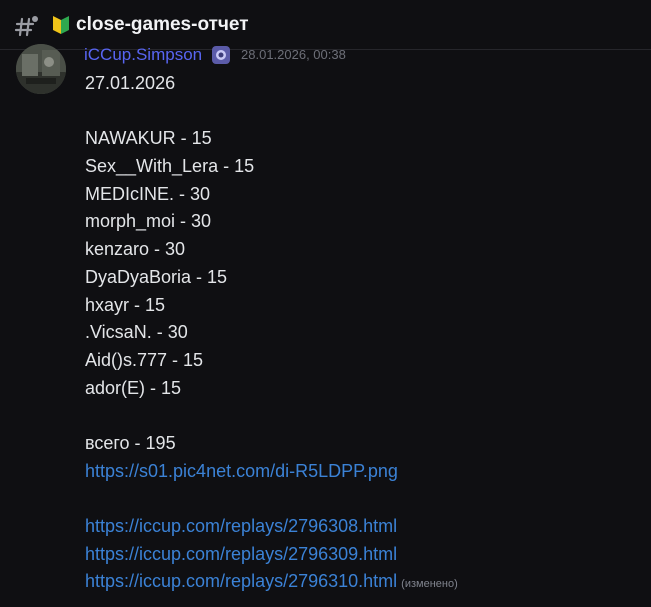 This screenshot has width=651, height=607. Describe the element at coordinates (133, 387) in the screenshot. I see `message-line: ador(E) - 15` at that location.